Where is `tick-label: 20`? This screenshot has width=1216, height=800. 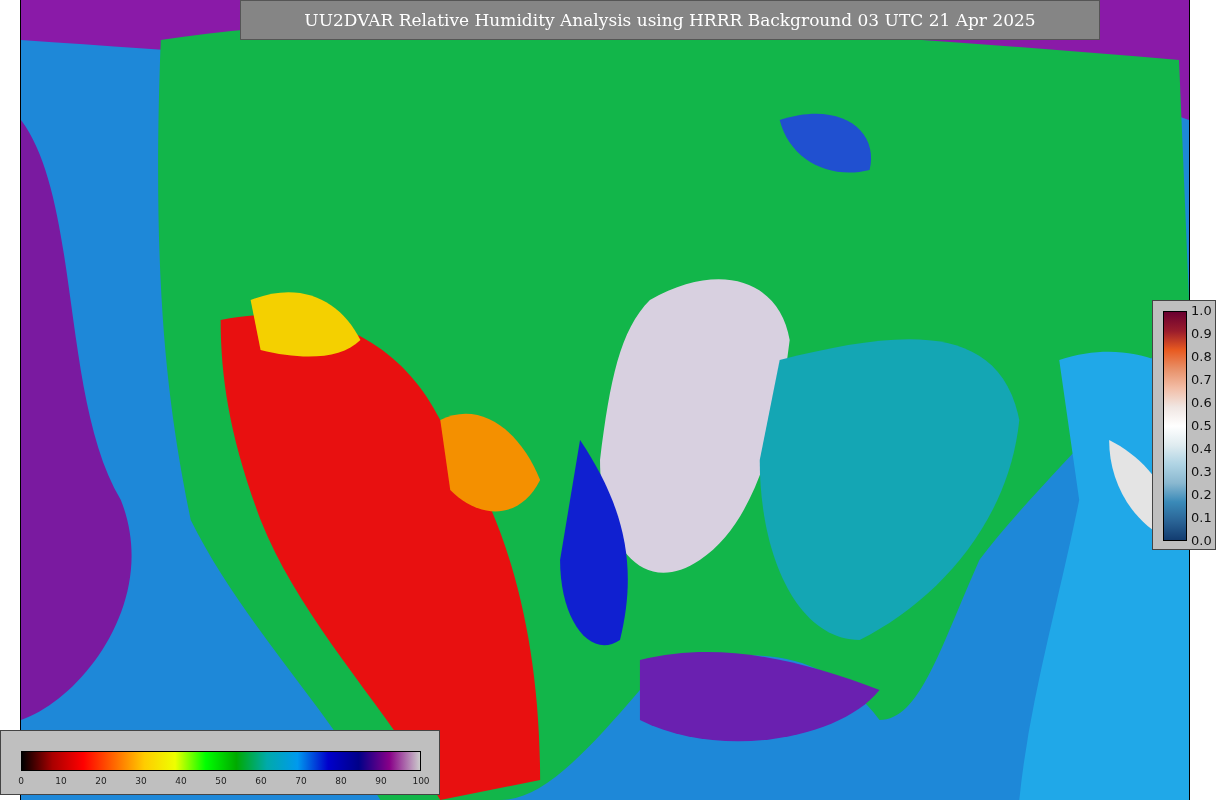 tick-label: 20 is located at coordinates (101, 781).